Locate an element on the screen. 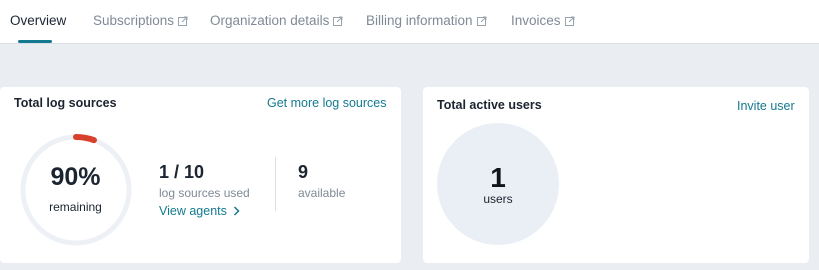 The image size is (819, 270). percent-remaining-caption: remaining is located at coordinates (75, 207).